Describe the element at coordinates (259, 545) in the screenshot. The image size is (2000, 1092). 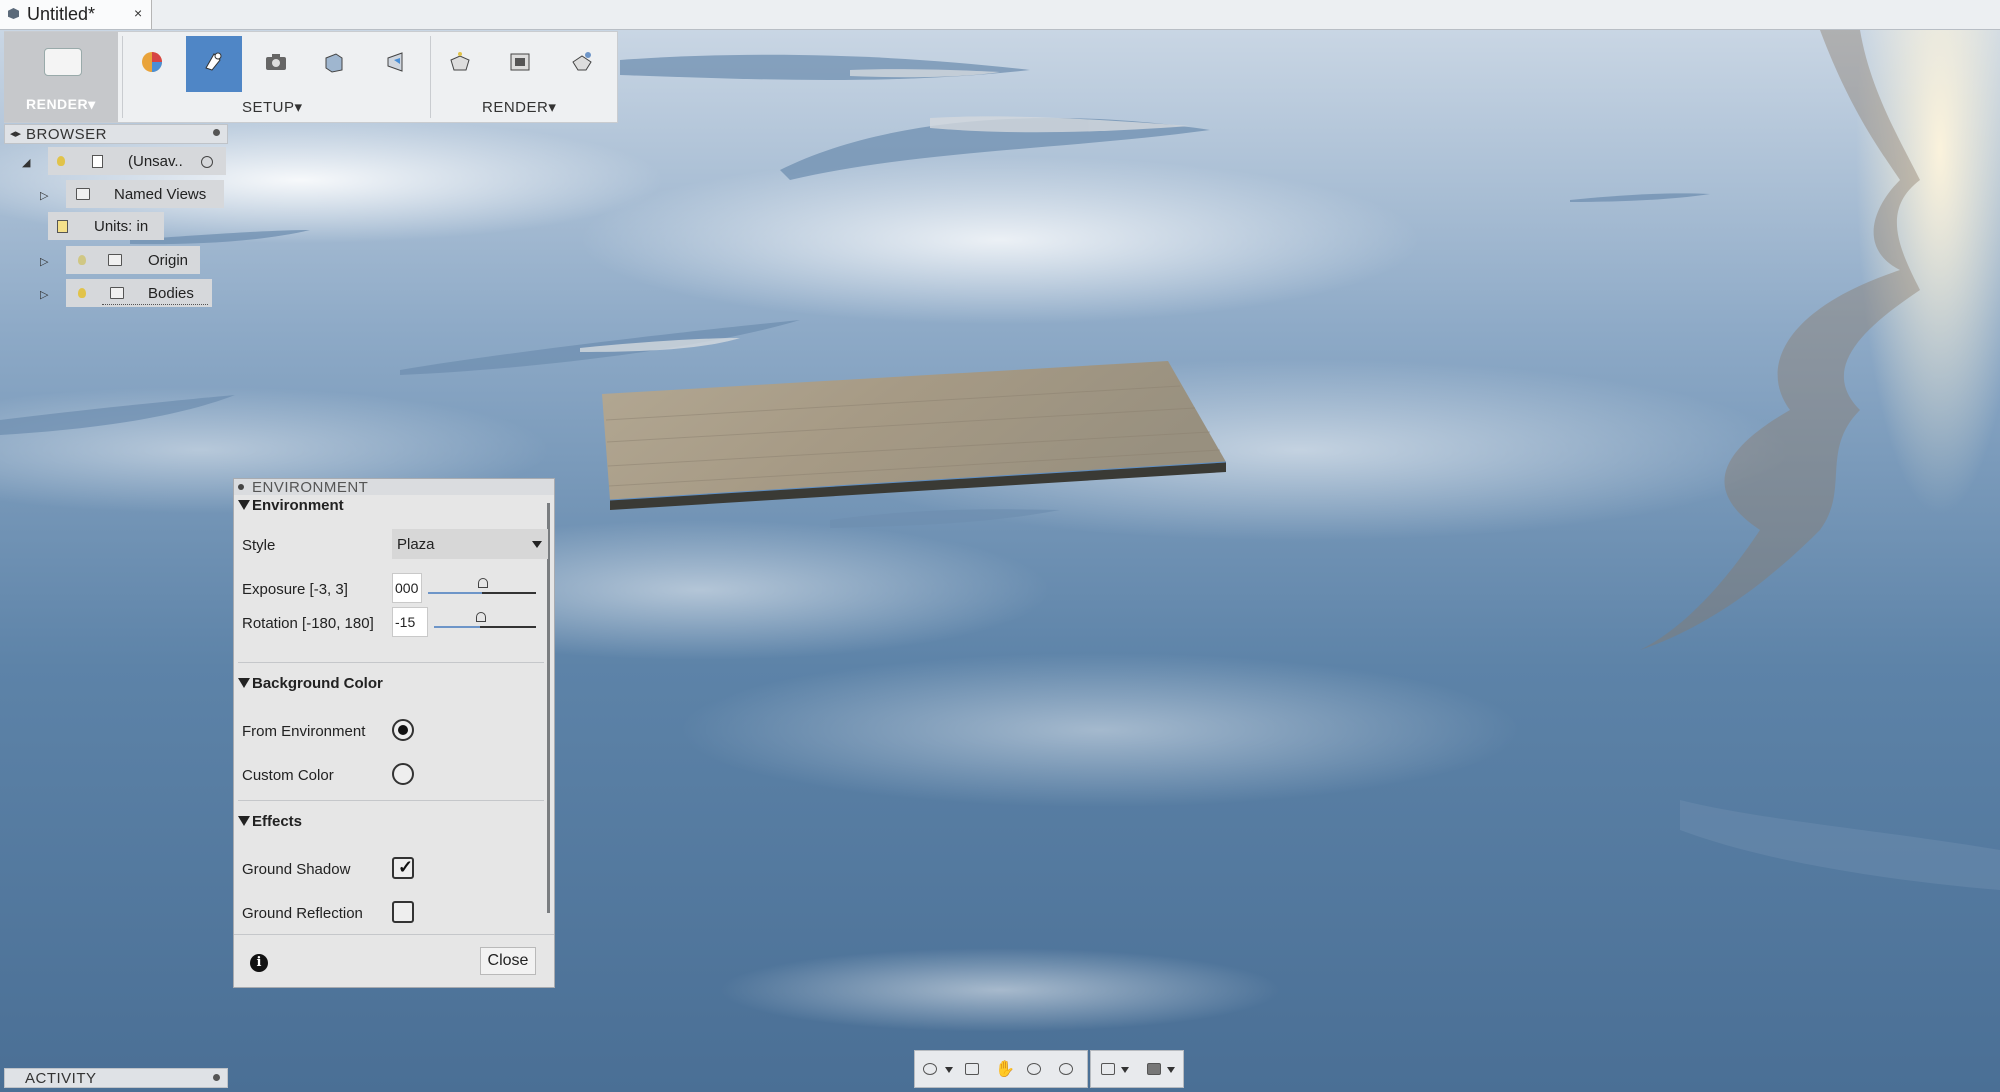
I see `style-label: Style` at that location.